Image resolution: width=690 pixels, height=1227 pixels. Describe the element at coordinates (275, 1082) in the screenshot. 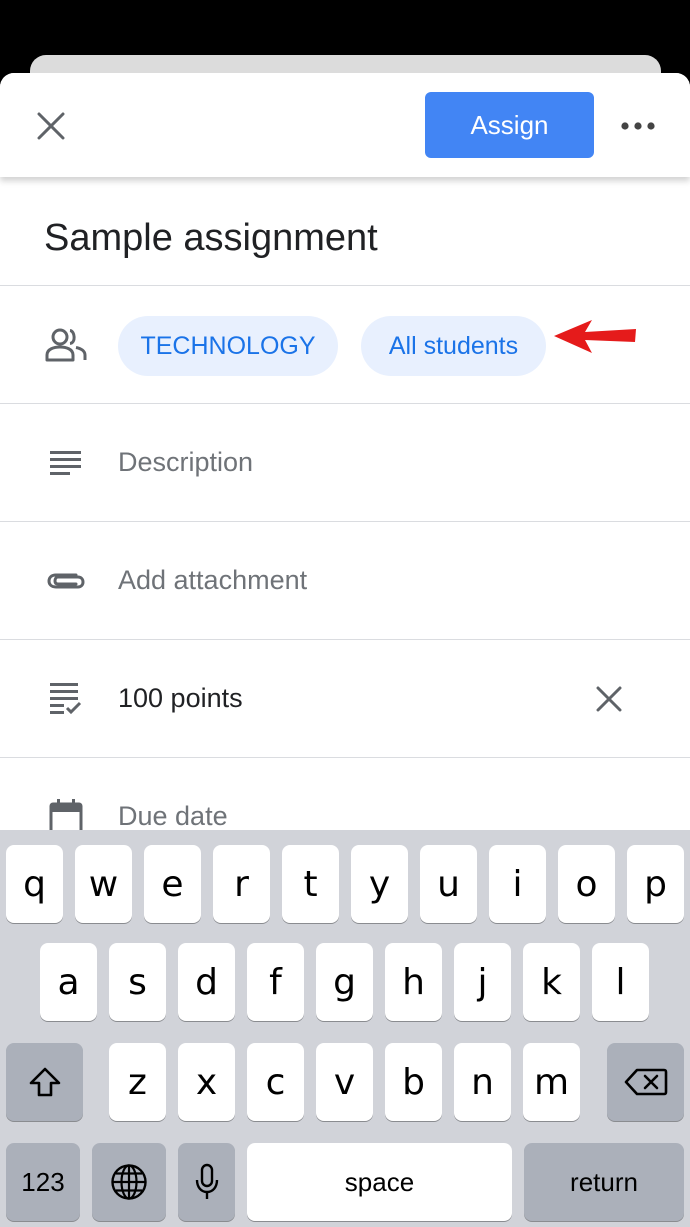

I see `key-c: c` at that location.